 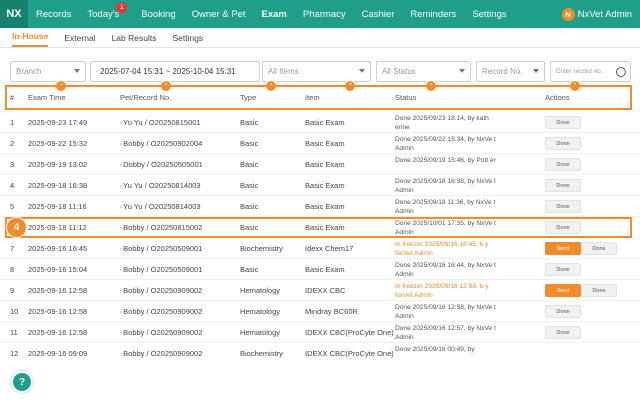 What do you see at coordinates (433, 14) in the screenshot?
I see `nav-reminders: Reminders` at bounding box center [433, 14].